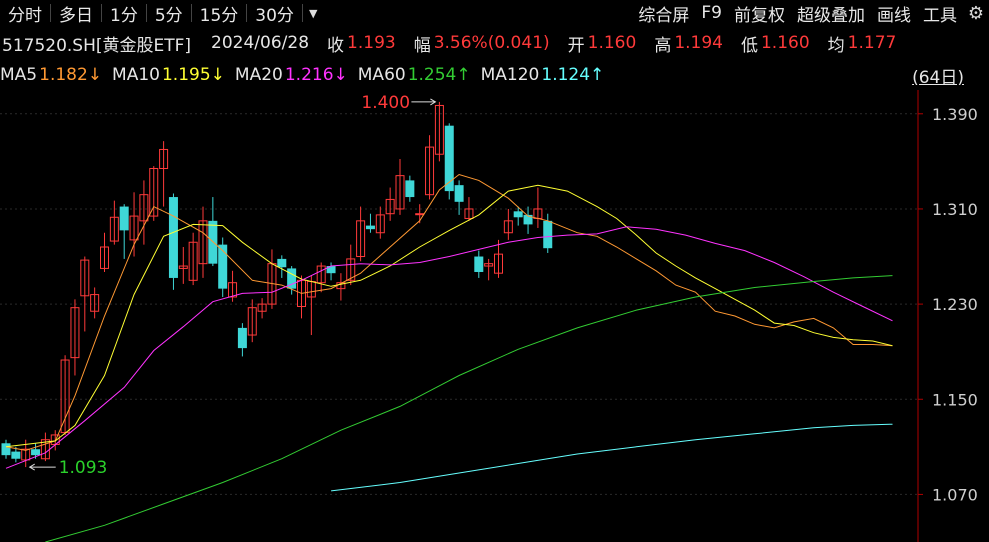  I want to click on tab-30min: 30分, so click(274, 13).